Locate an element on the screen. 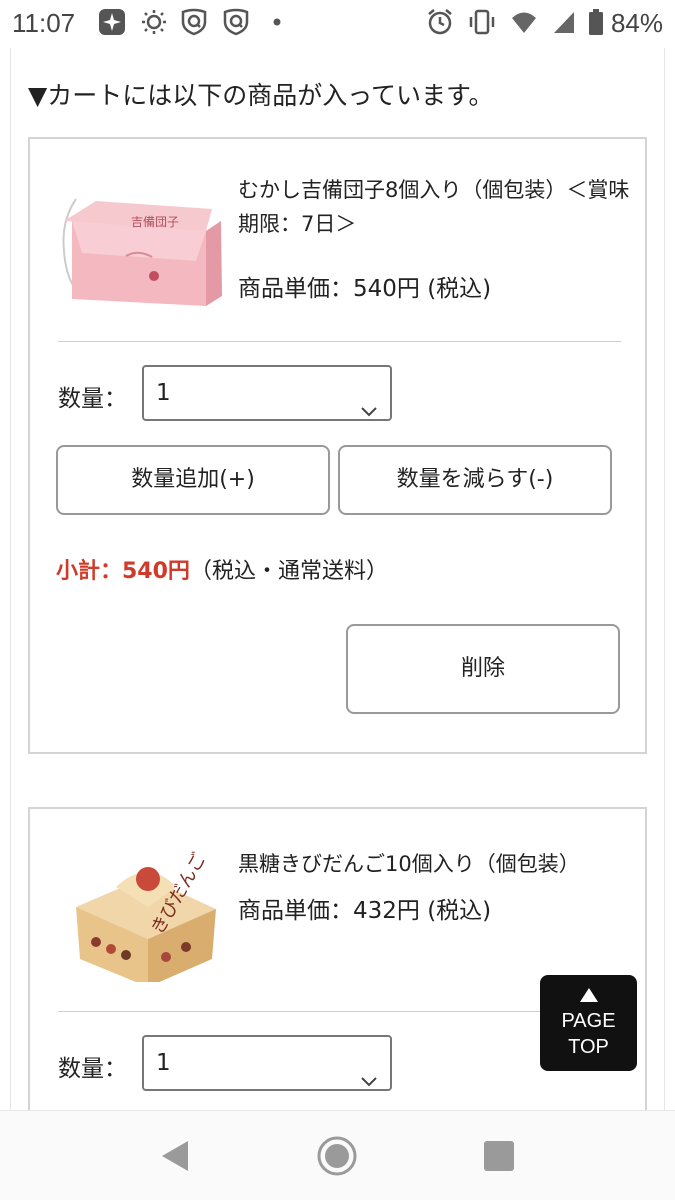 Image resolution: width=675 pixels, height=1200 pixels. recent-apps-icon is located at coordinates (499, 1156).